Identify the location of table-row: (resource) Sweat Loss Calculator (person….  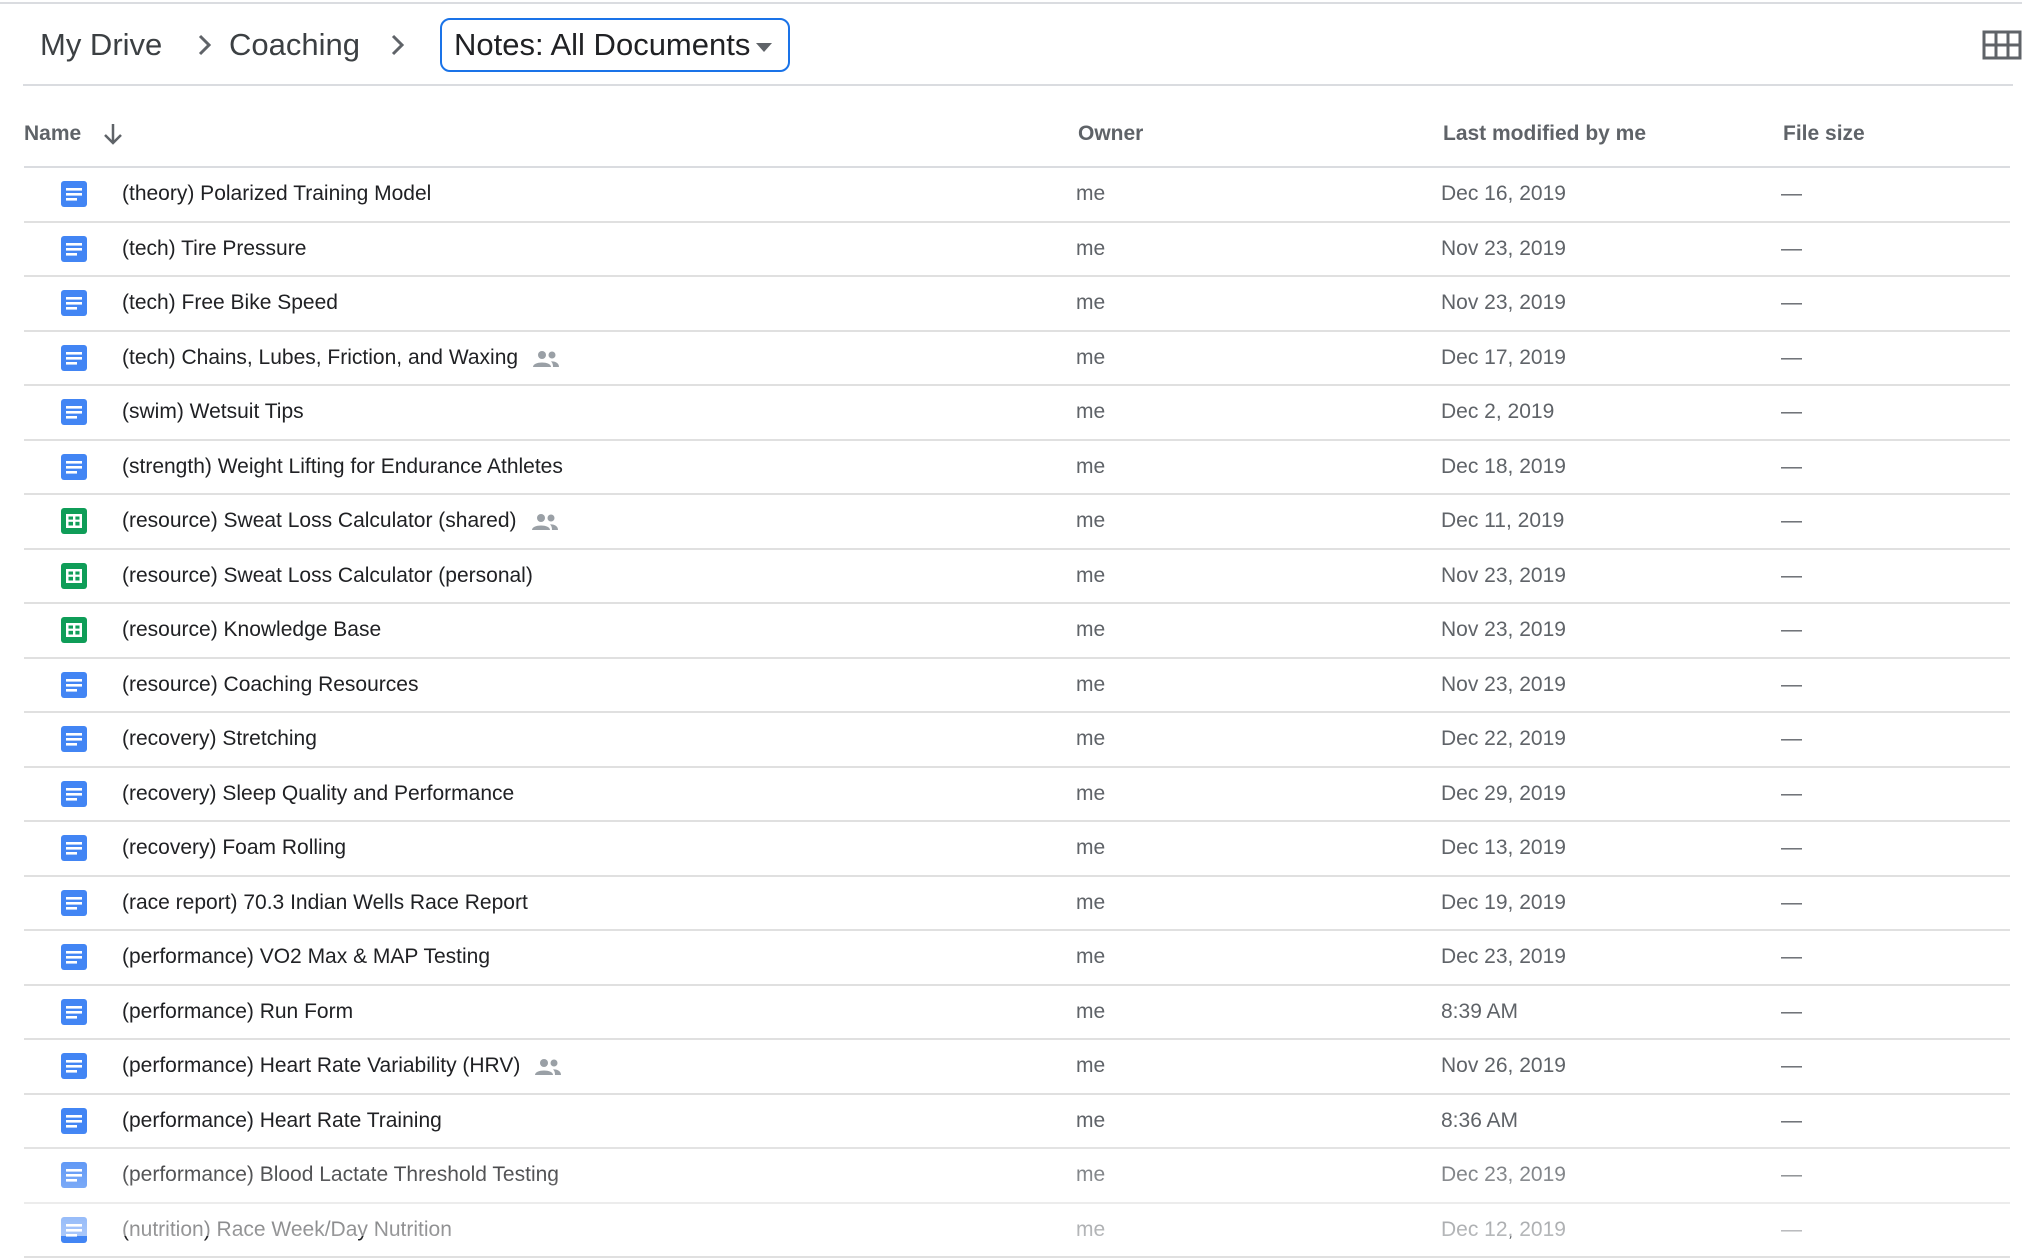
(1017, 577).